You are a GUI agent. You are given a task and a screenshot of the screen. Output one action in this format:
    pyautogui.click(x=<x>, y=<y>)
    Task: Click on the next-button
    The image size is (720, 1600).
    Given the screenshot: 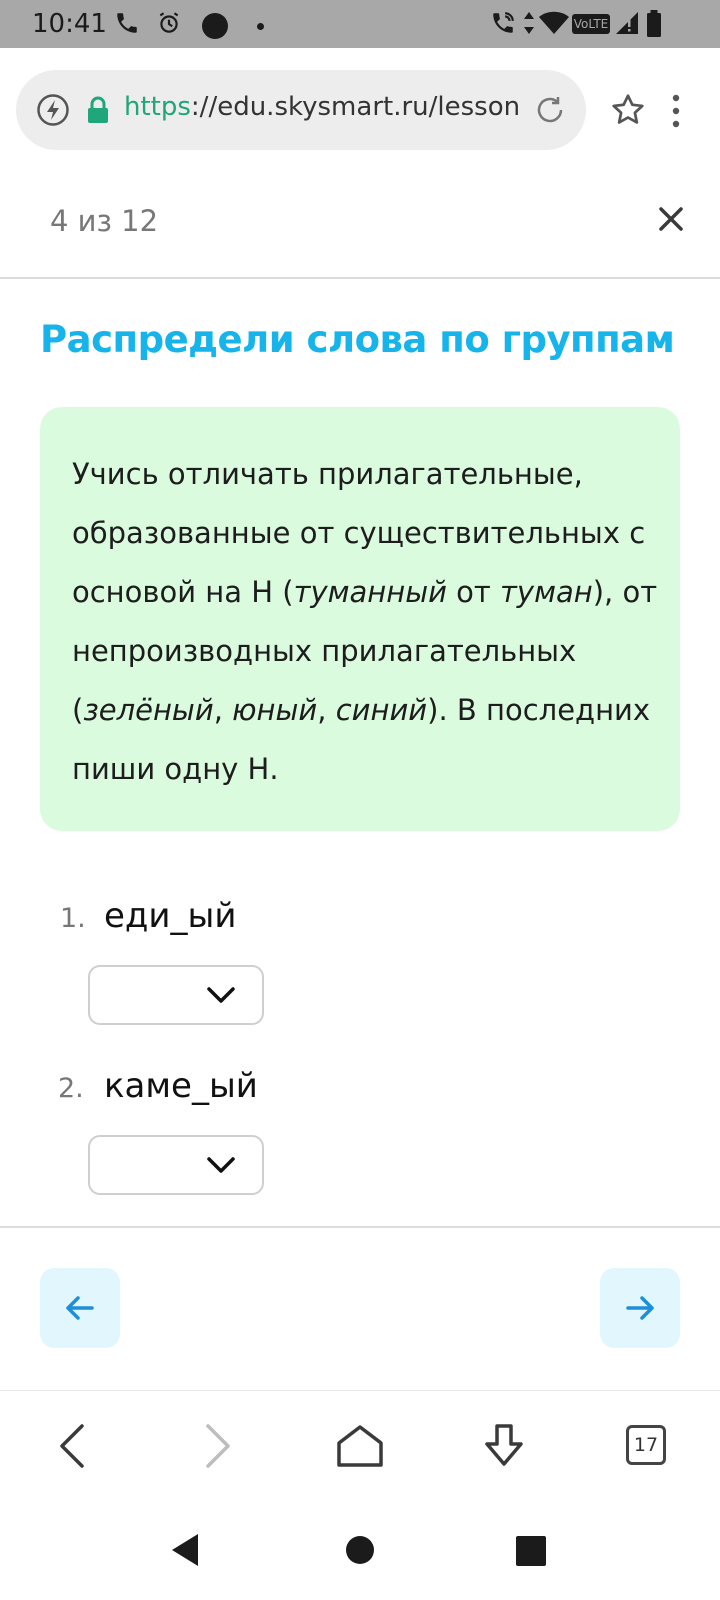 What is the action you would take?
    pyautogui.click(x=640, y=1308)
    